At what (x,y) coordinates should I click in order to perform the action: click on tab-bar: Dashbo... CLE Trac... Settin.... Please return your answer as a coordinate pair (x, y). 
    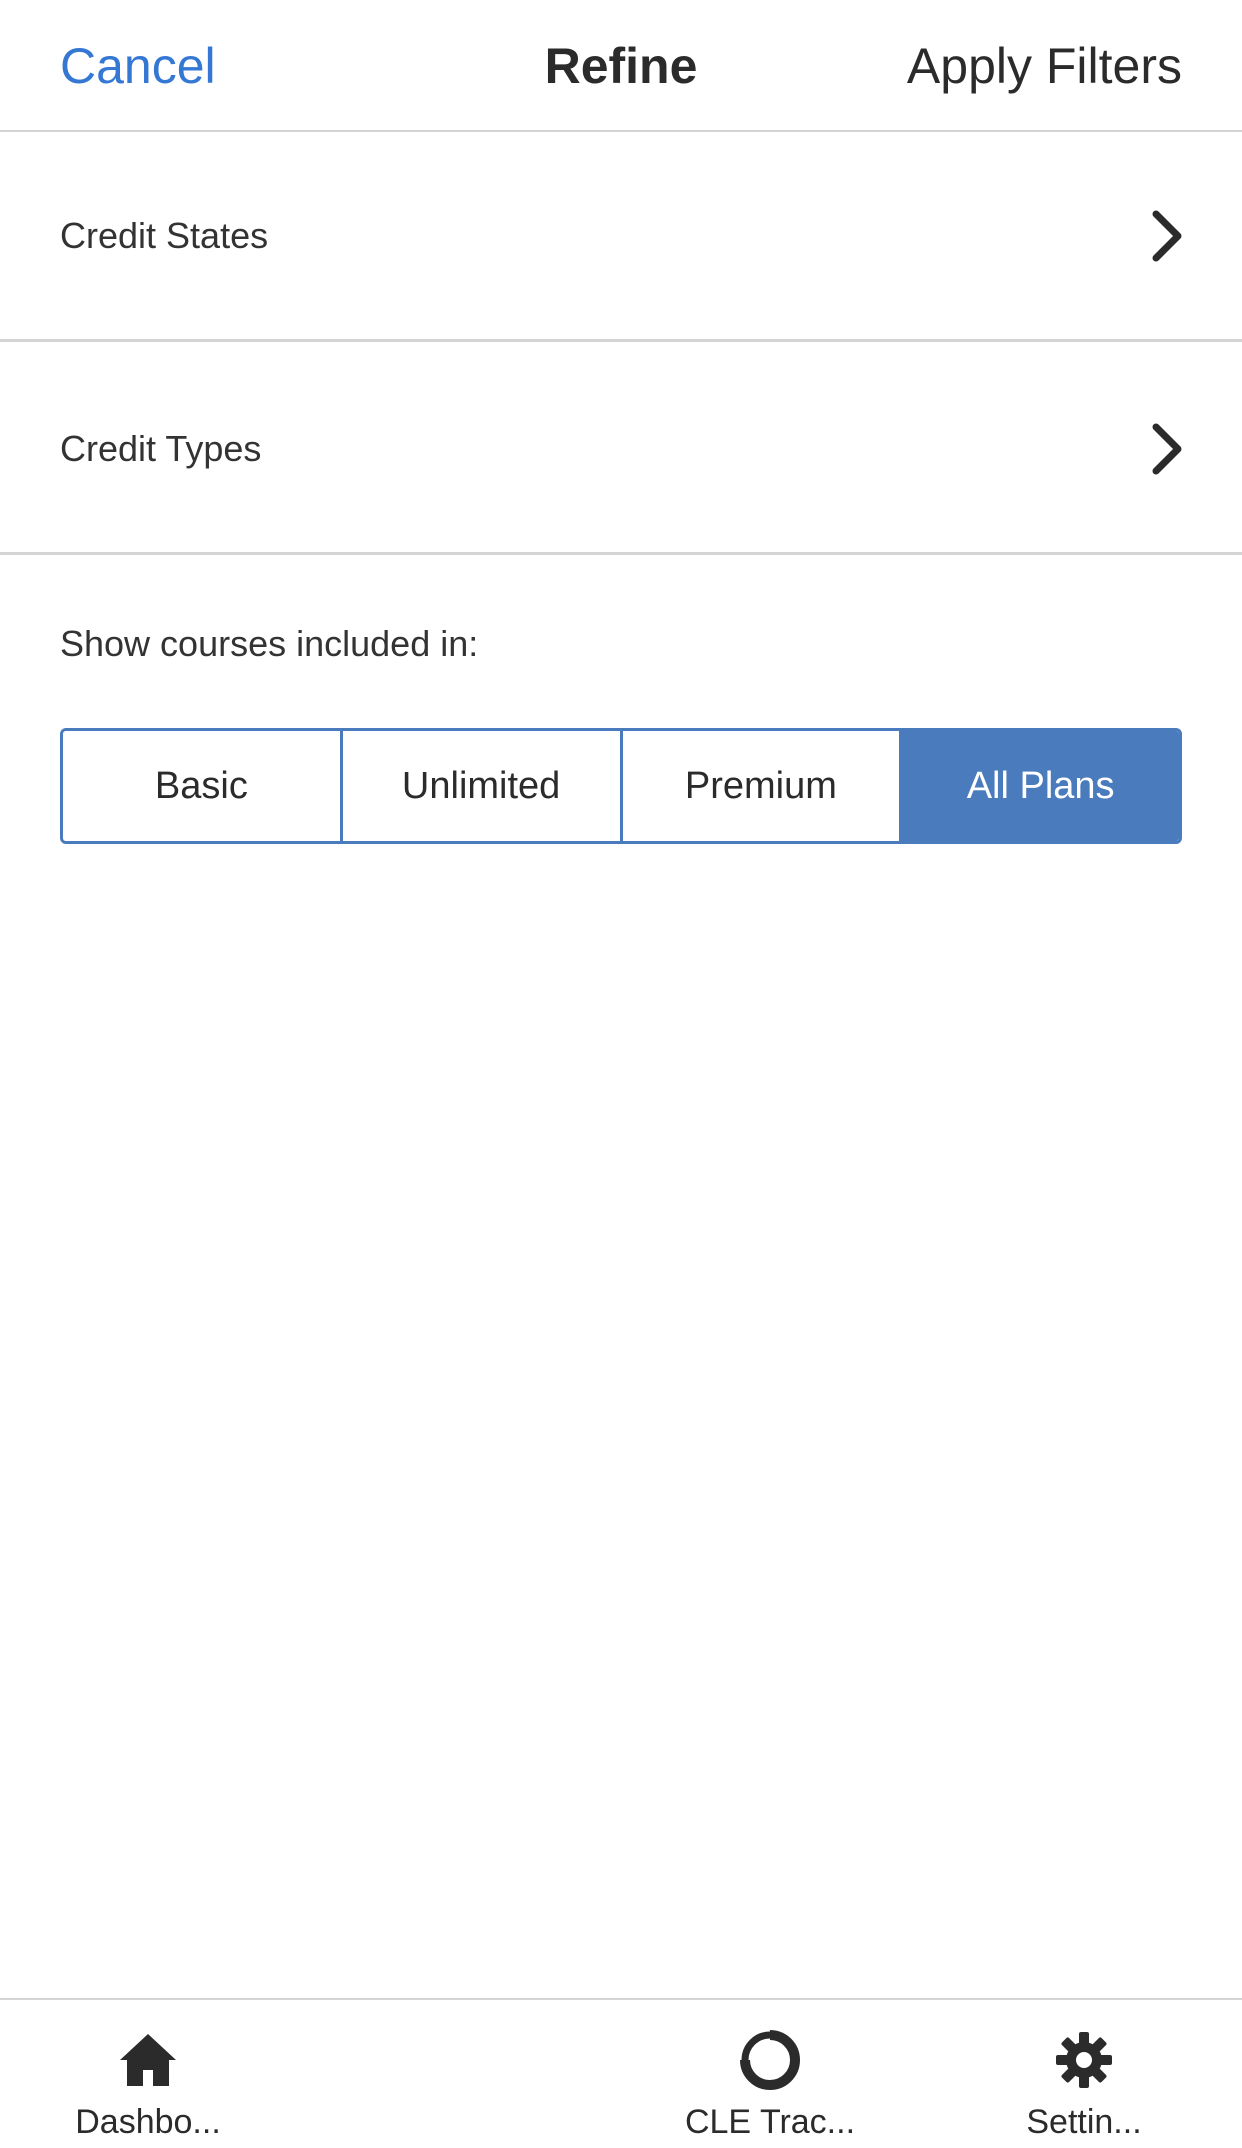
    Looking at the image, I should click on (621, 2073).